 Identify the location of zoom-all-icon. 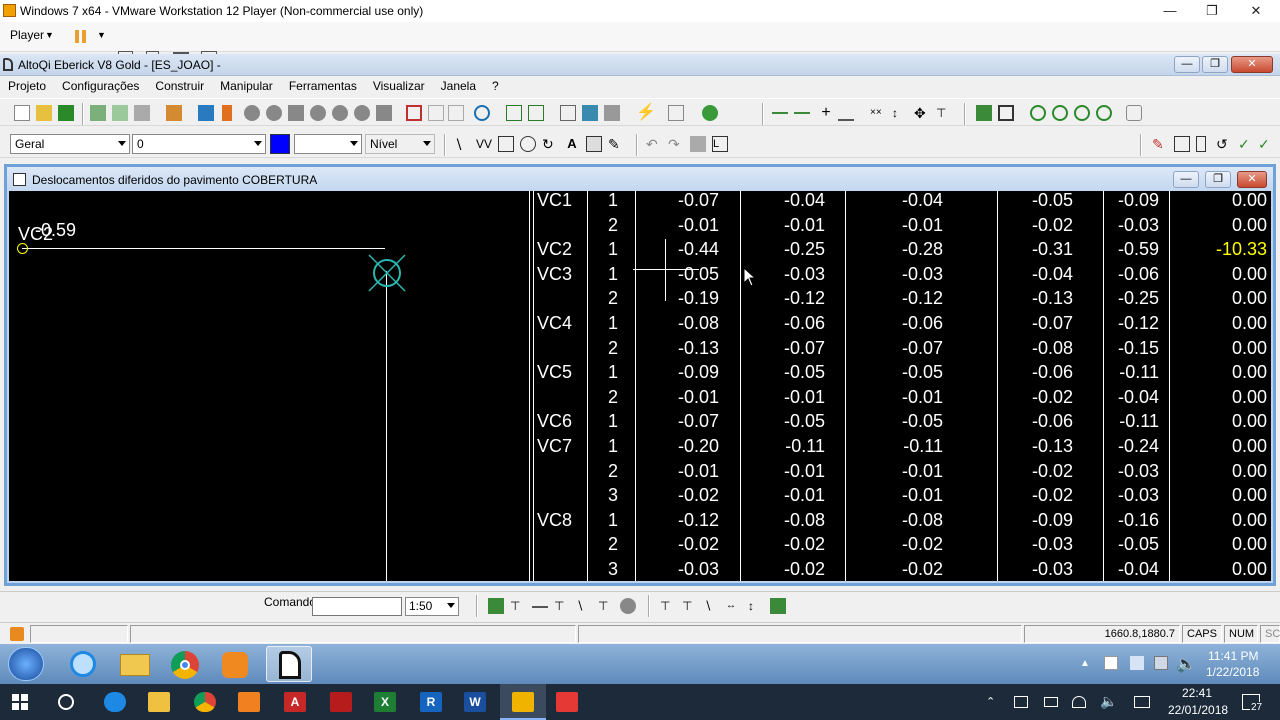
(1060, 113).